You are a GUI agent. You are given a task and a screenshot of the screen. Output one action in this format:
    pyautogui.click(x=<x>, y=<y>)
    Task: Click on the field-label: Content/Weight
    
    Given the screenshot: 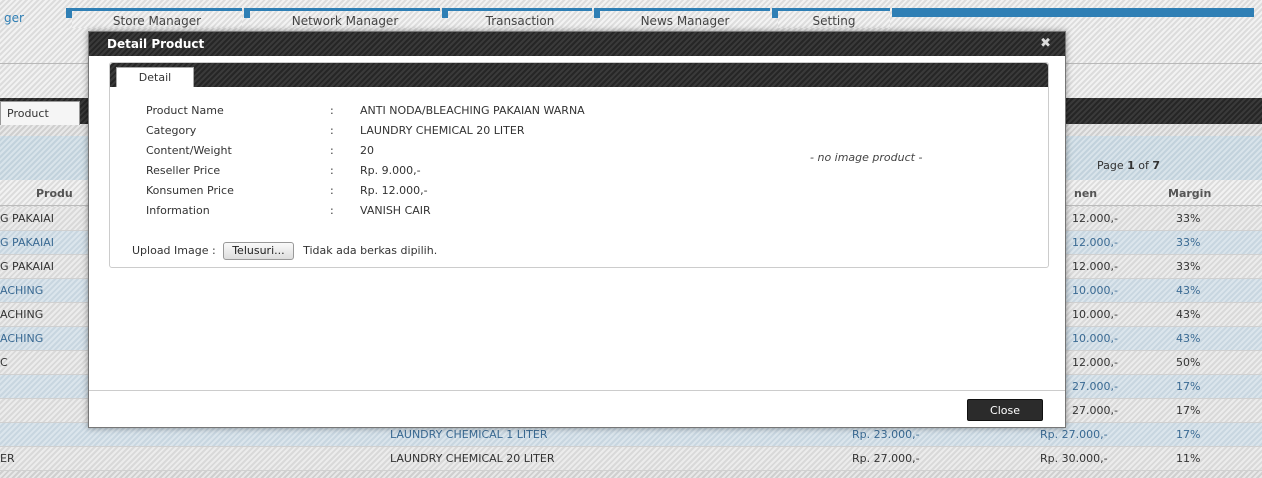 What is the action you would take?
    pyautogui.click(x=189, y=150)
    